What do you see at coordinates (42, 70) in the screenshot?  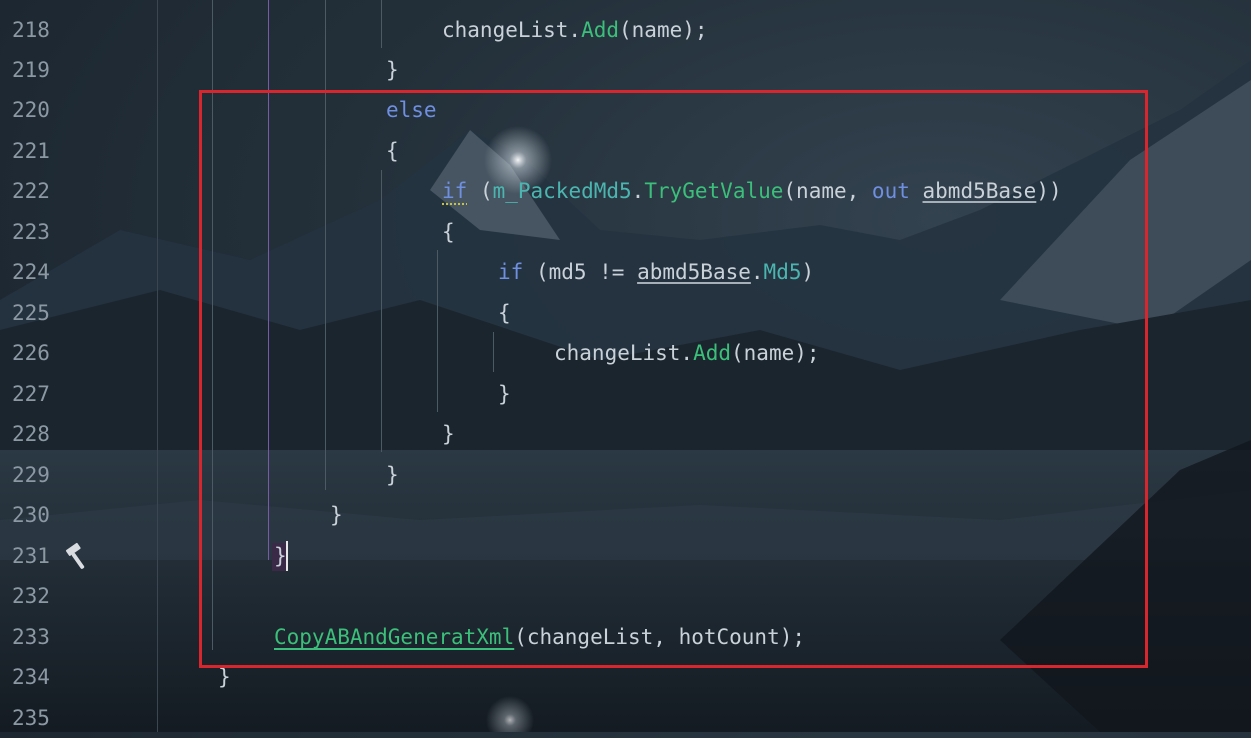 I see `line-number: 219` at bounding box center [42, 70].